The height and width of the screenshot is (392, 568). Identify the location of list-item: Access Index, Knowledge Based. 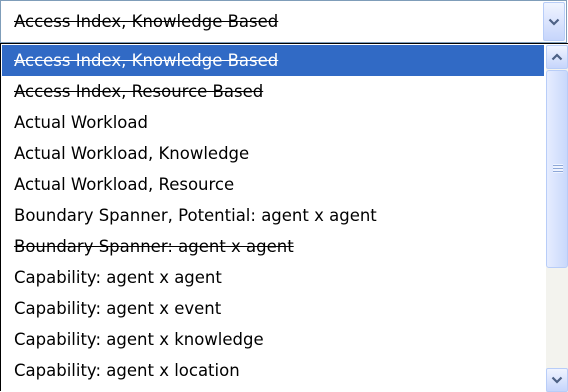
(273, 60).